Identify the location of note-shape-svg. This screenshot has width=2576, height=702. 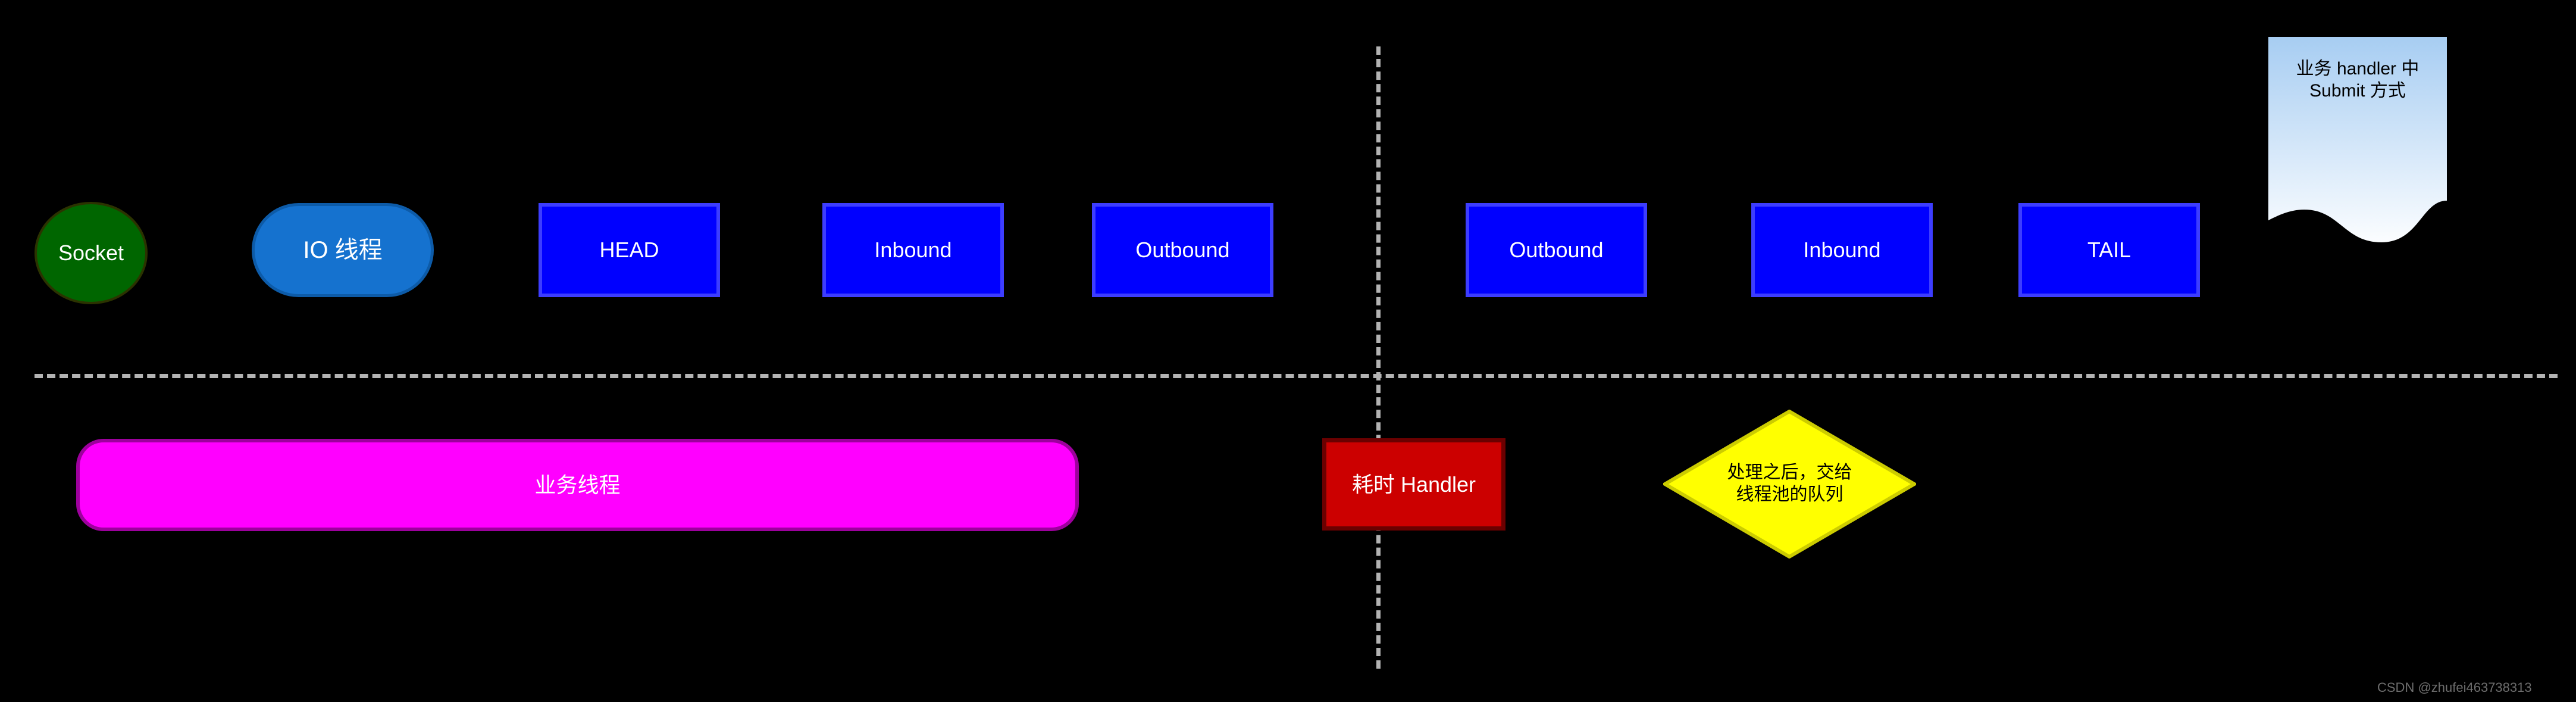
(2357, 139).